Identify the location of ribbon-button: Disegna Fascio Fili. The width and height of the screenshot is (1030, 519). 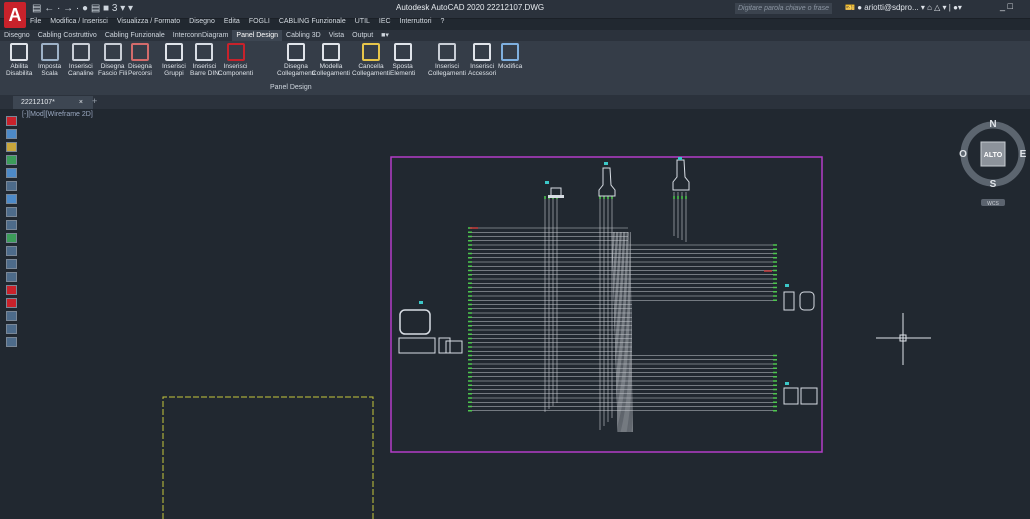
(112, 60).